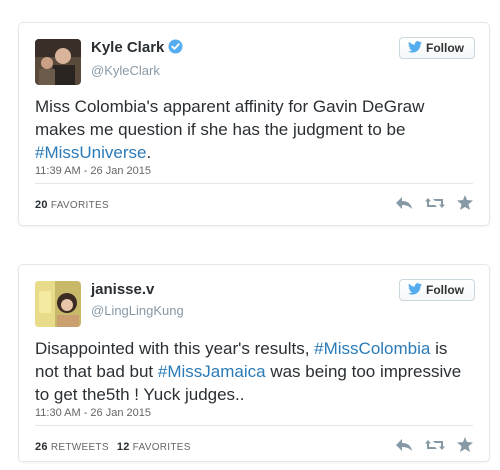  I want to click on tweet-stats: 20 FAVORITES, so click(72, 205).